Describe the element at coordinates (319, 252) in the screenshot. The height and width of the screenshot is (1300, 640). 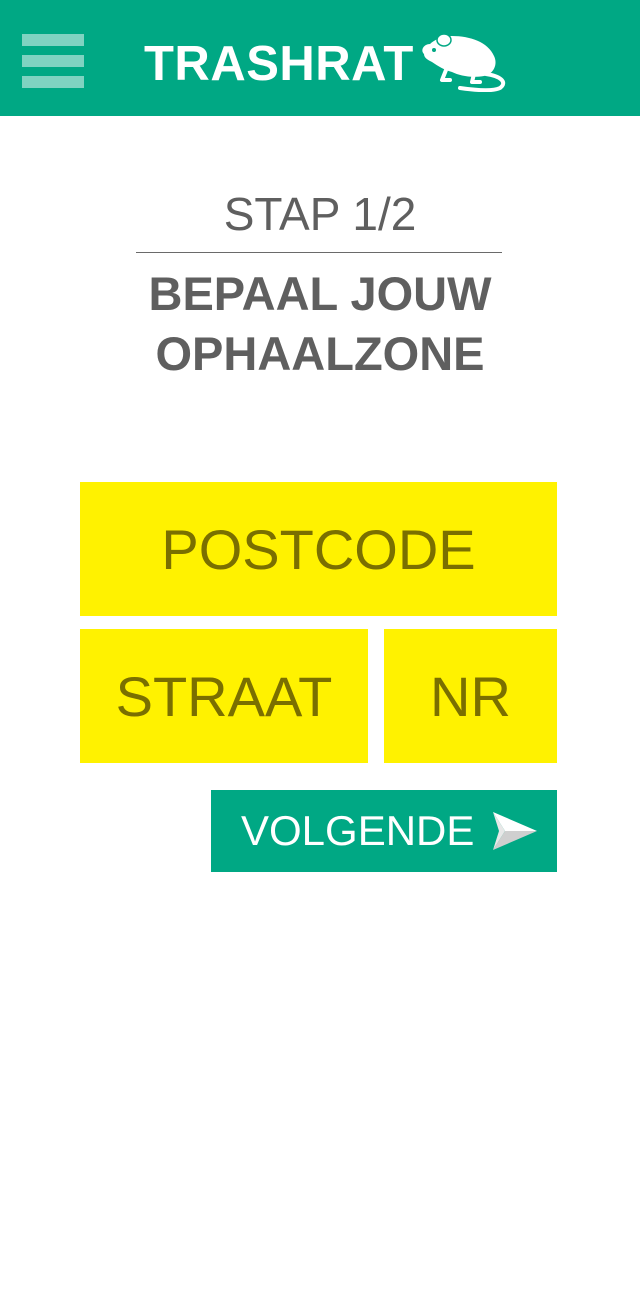
I see `heading-divider` at that location.